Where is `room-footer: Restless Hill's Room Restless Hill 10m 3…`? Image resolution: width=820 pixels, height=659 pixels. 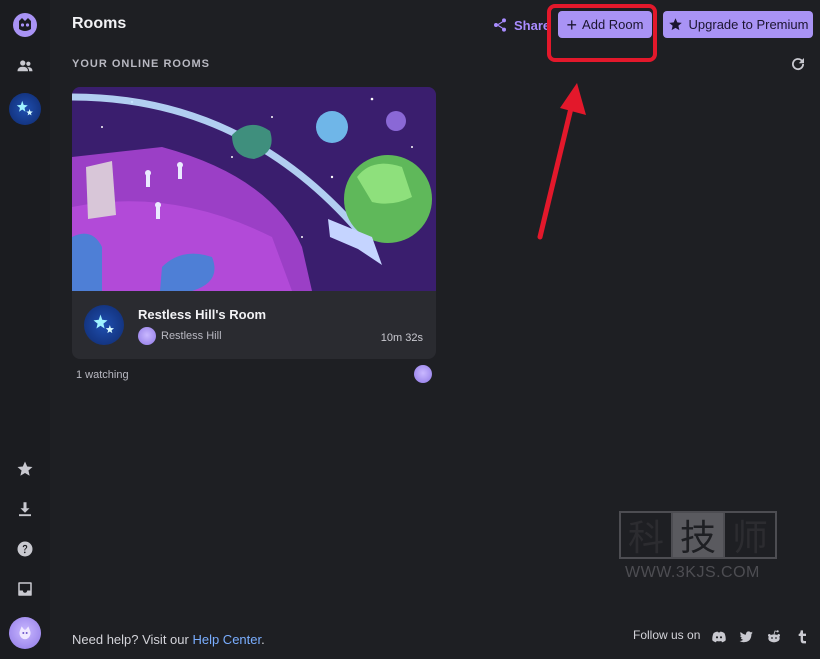
room-footer: Restless Hill's Room Restless Hill 10m 3… is located at coordinates (254, 325).